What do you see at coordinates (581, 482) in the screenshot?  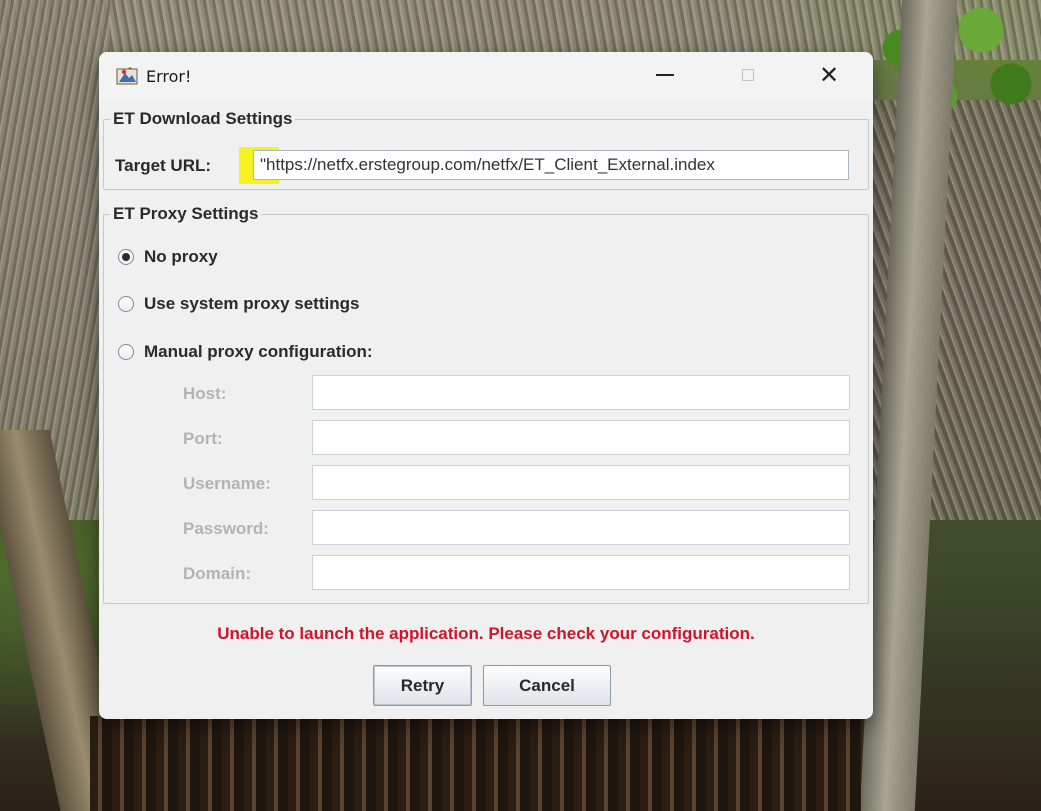 I see `username-input` at bounding box center [581, 482].